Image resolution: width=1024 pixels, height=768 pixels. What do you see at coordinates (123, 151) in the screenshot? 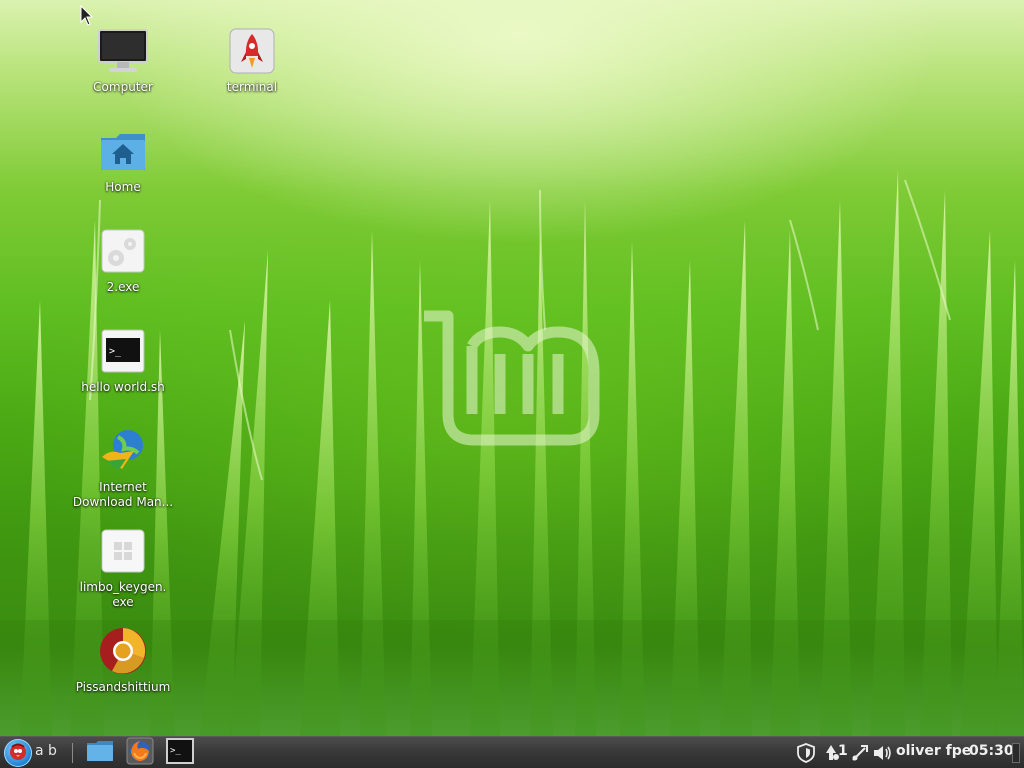
I see `home-folder-icon` at bounding box center [123, 151].